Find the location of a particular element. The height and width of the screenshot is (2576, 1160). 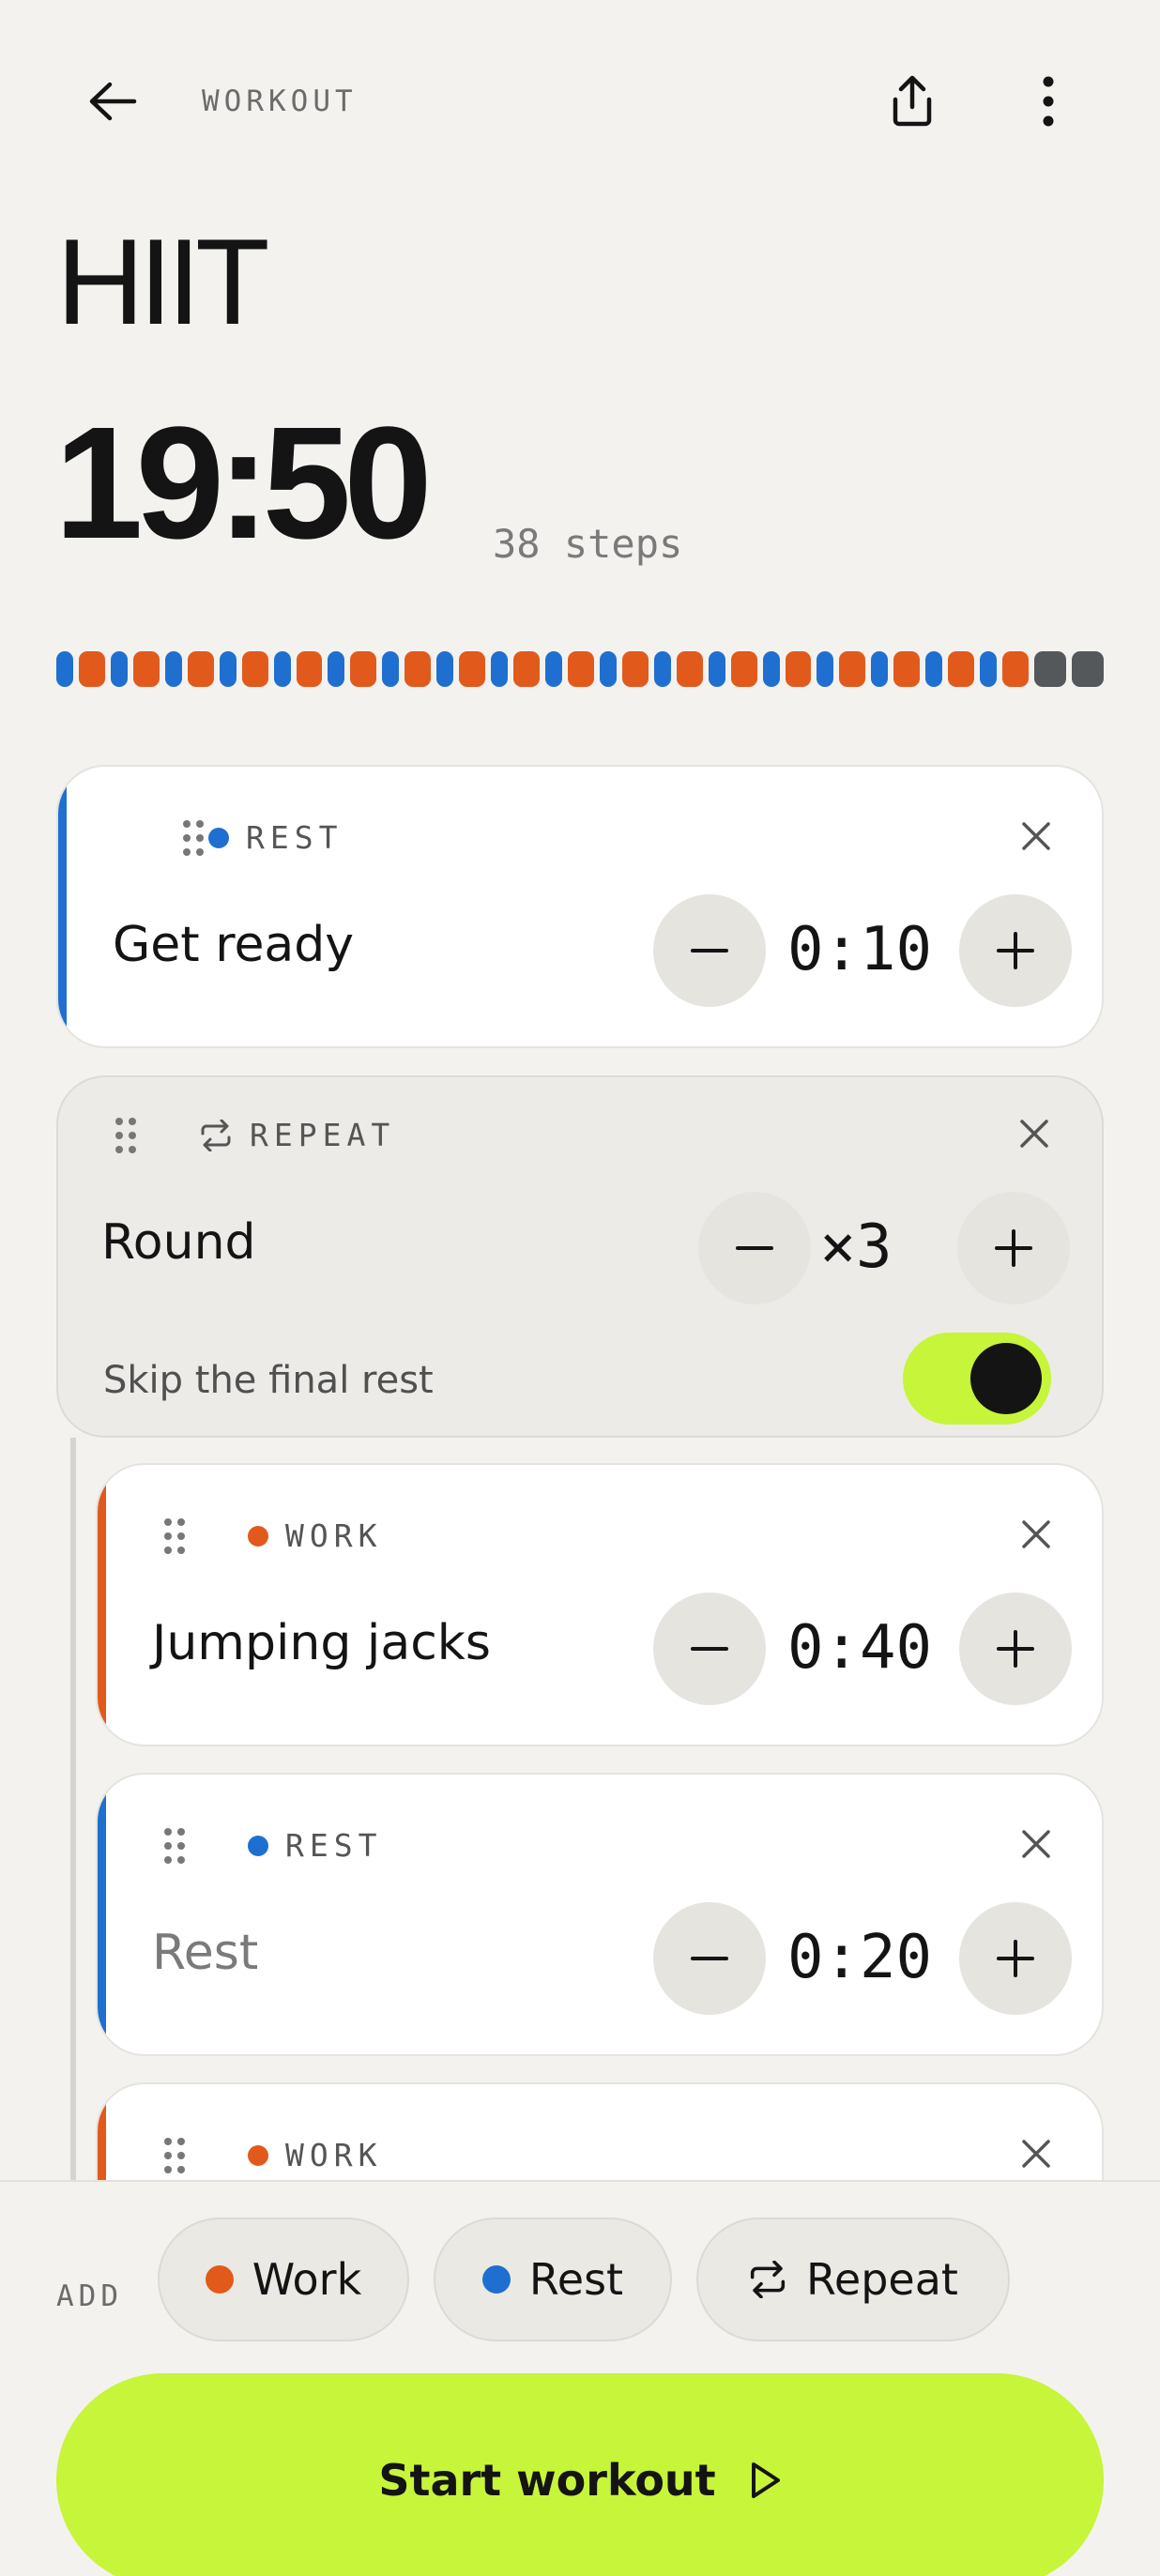

workout-timeline-bar is located at coordinates (580, 669).